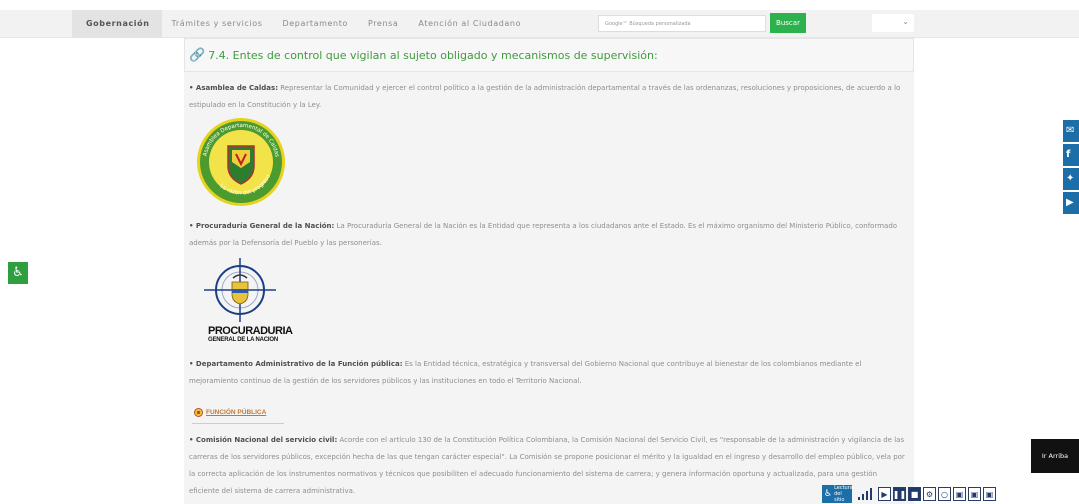 This screenshot has height=504, width=1079. I want to click on funcion-publica-emblem-icon, so click(198, 412).